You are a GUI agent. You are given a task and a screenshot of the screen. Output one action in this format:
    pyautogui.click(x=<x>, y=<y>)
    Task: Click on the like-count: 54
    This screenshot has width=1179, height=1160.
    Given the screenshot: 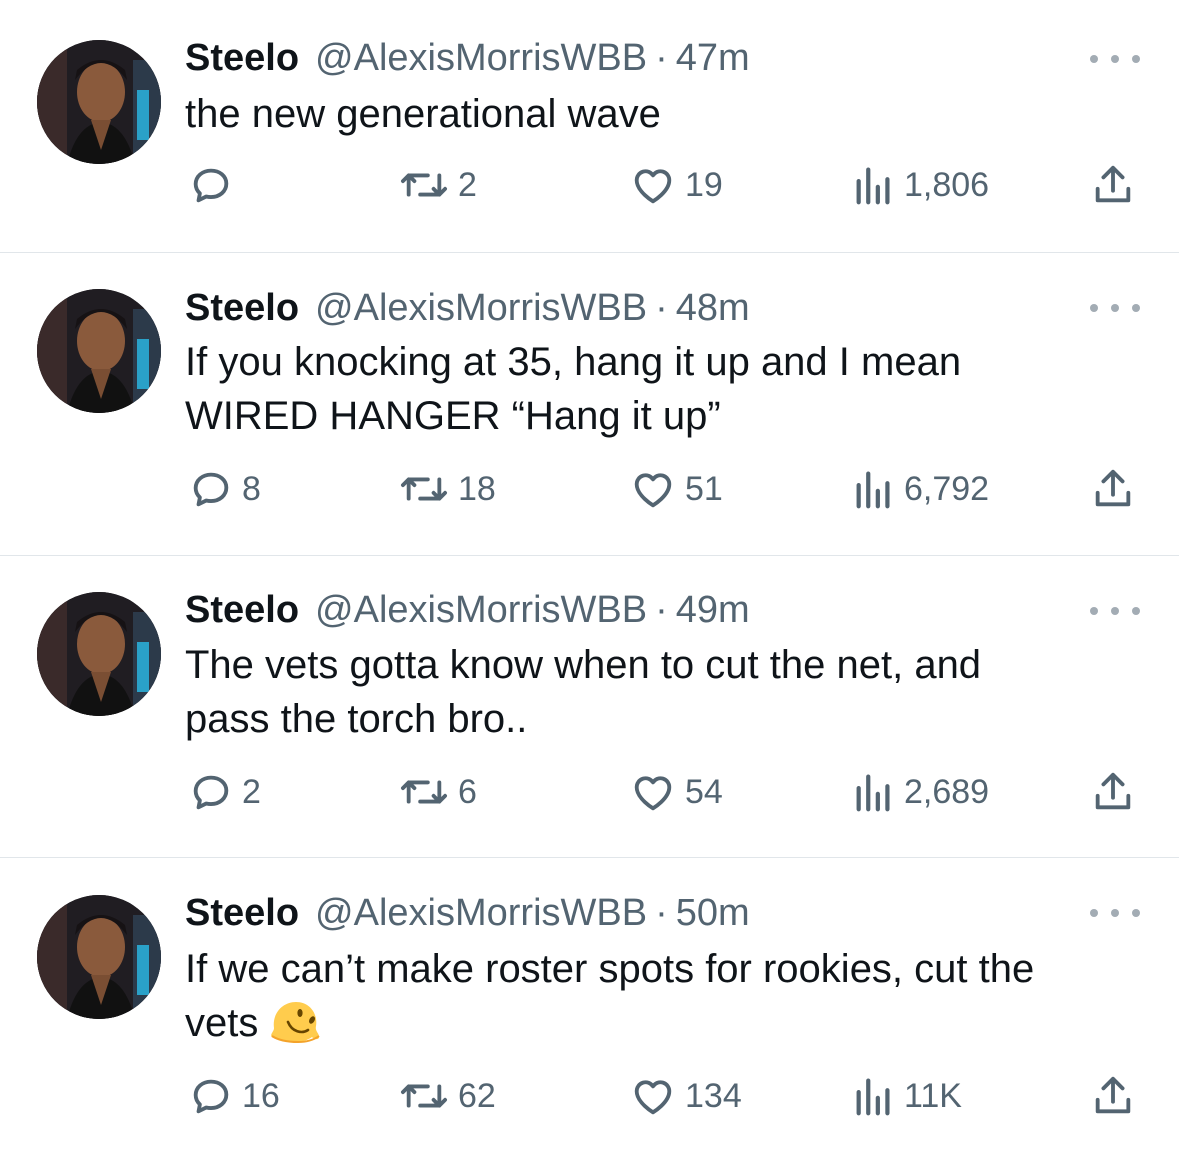 What is the action you would take?
    pyautogui.click(x=704, y=791)
    